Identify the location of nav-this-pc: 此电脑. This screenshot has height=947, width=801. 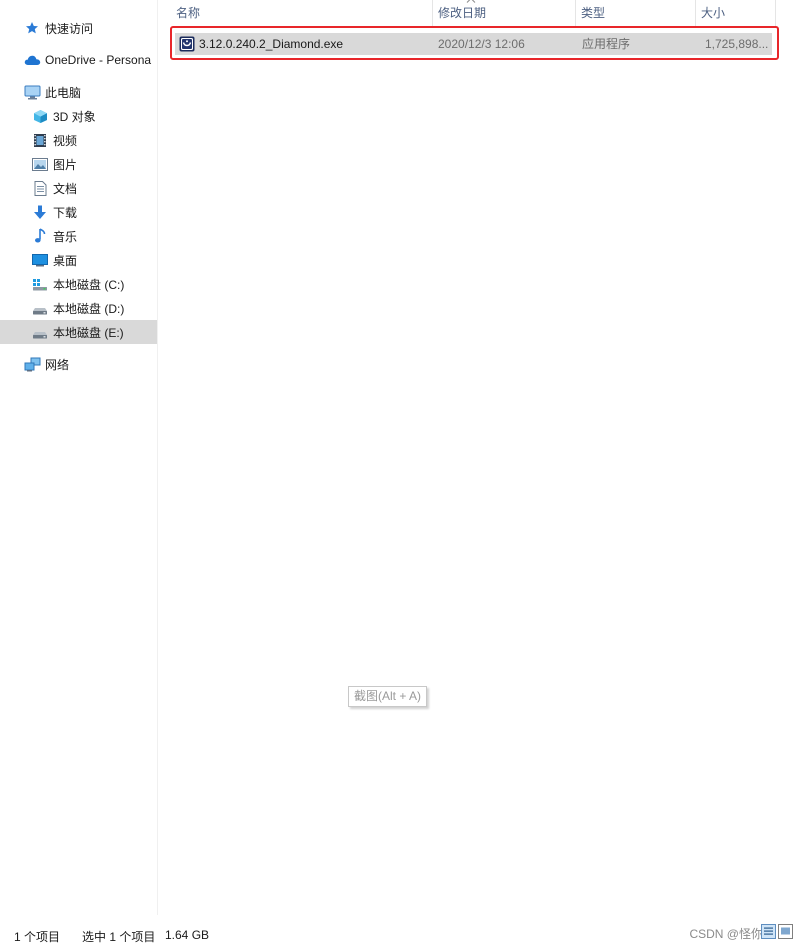
(78, 92).